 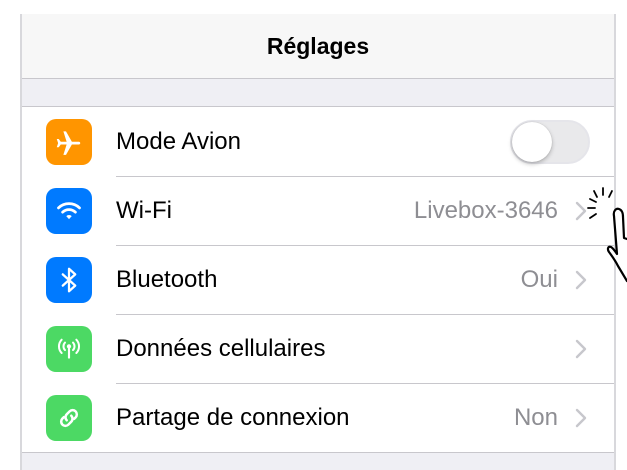 I want to click on row-label: Données cellulaires, so click(x=221, y=348).